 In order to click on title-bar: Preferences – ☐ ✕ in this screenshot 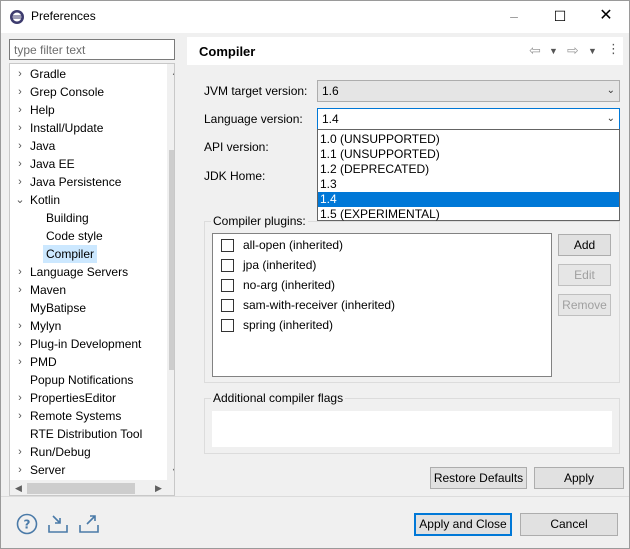, I will do `click(315, 17)`.